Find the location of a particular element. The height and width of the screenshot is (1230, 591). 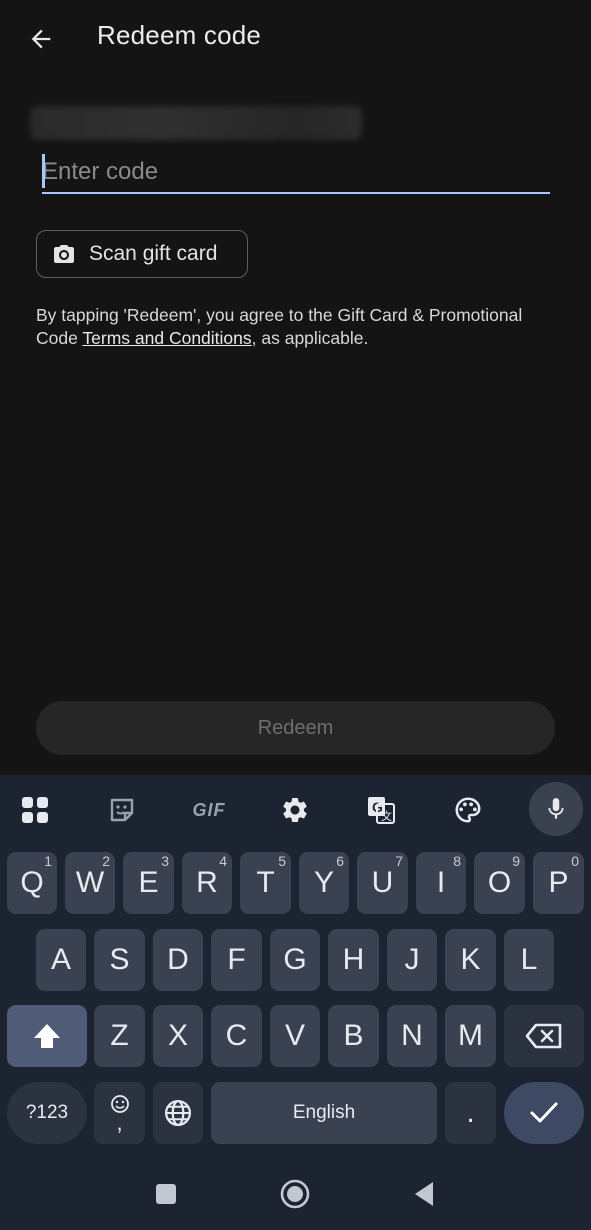

key-u: U7 is located at coordinates (382, 883).